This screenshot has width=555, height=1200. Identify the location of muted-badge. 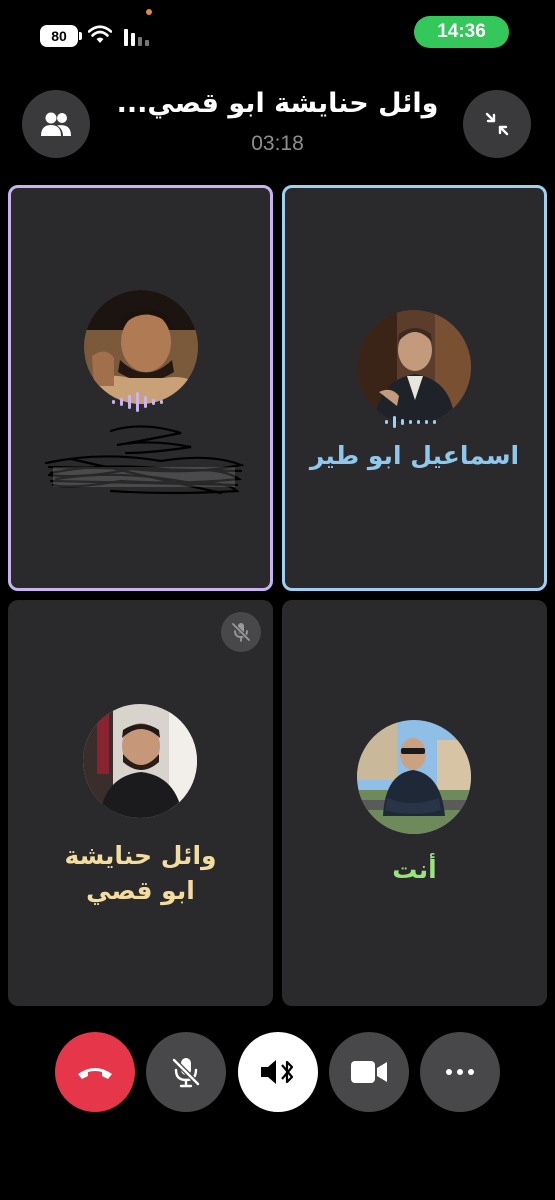
(241, 632).